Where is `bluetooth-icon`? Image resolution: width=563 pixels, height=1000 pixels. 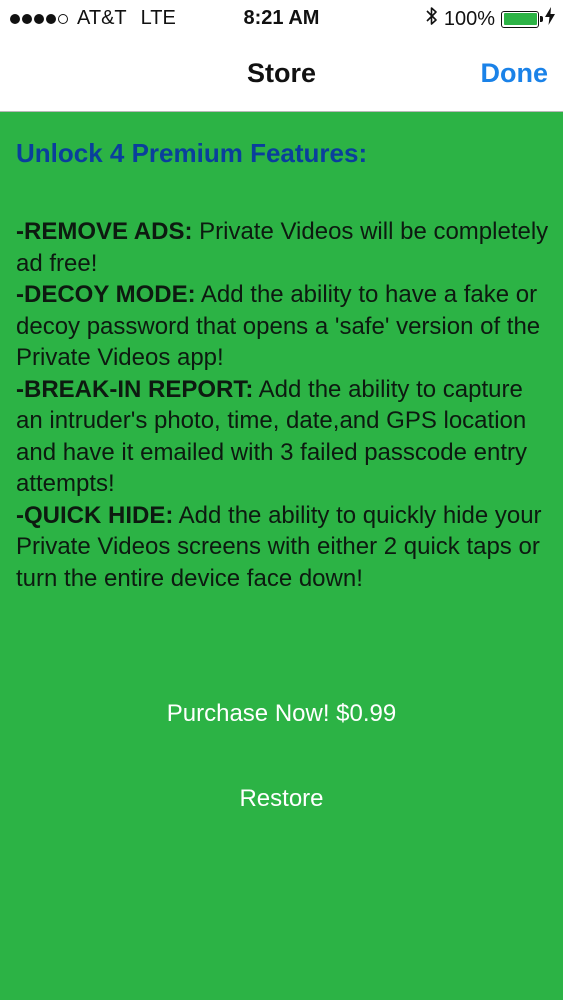 bluetooth-icon is located at coordinates (432, 19).